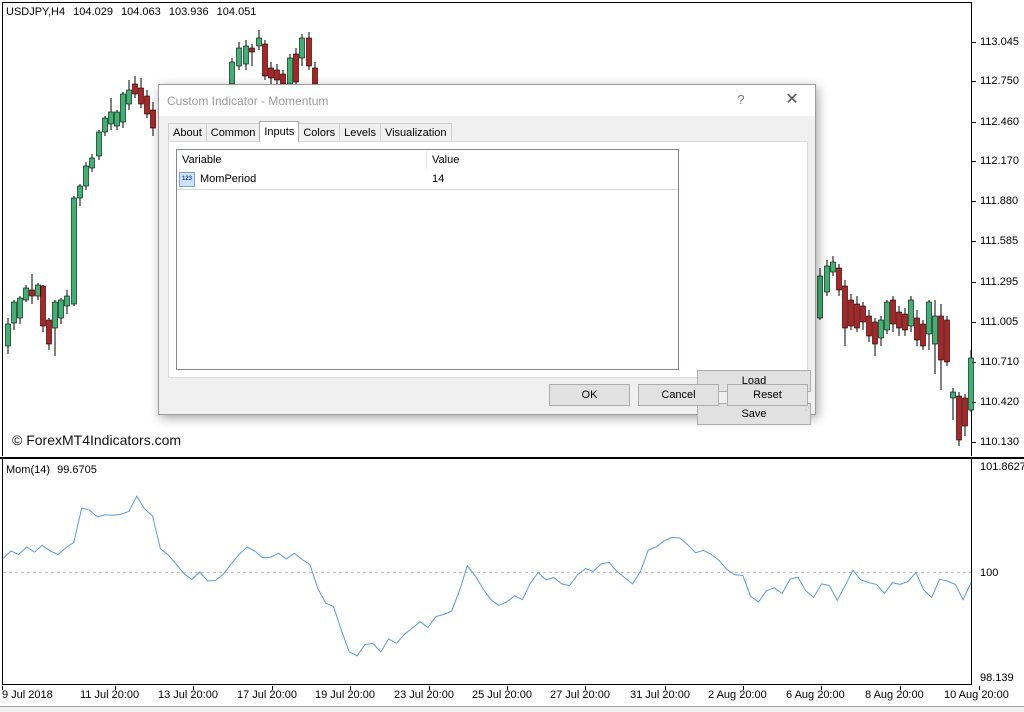 This screenshot has width=1024, height=712. What do you see at coordinates (28, 470) in the screenshot?
I see `momentum-name: Mom(14)` at bounding box center [28, 470].